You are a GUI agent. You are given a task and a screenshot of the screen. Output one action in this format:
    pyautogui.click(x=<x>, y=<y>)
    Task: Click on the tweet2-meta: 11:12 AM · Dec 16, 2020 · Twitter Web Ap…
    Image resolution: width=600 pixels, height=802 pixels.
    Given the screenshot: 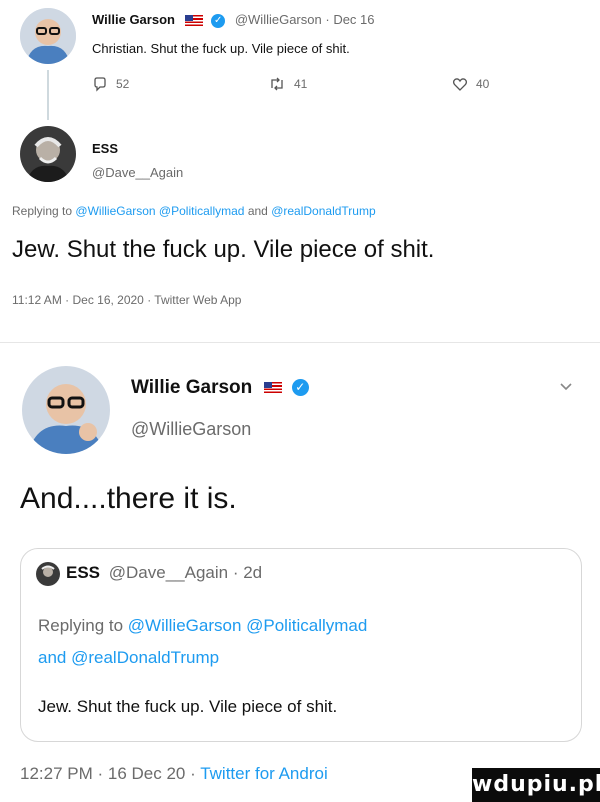 What is the action you would take?
    pyautogui.click(x=126, y=300)
    